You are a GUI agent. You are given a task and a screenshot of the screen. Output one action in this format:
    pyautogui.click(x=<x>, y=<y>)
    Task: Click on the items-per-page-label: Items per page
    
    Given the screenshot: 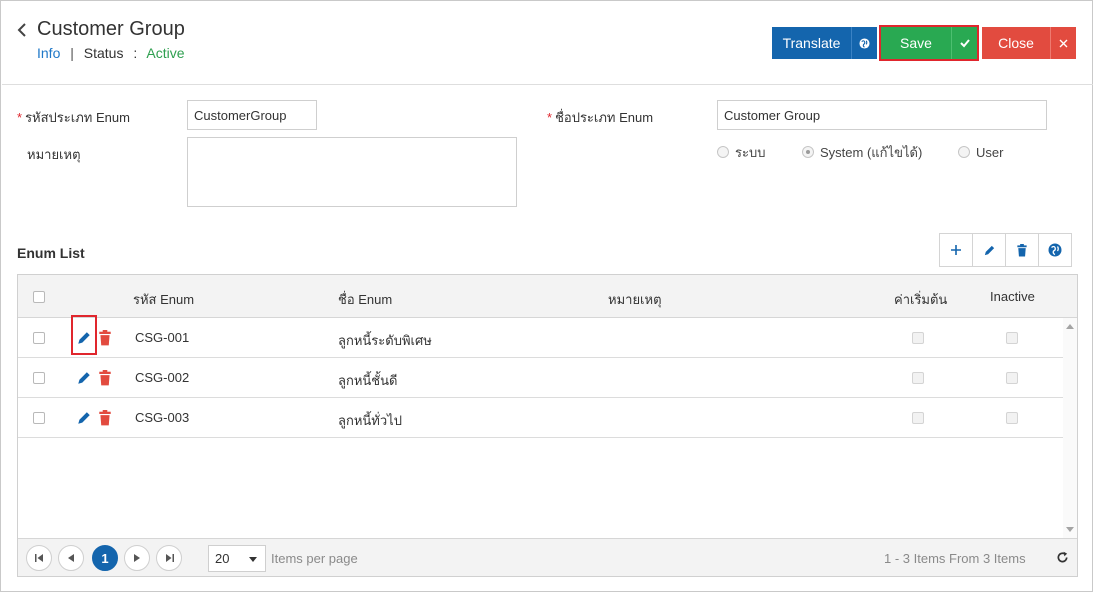 What is the action you would take?
    pyautogui.click(x=314, y=558)
    